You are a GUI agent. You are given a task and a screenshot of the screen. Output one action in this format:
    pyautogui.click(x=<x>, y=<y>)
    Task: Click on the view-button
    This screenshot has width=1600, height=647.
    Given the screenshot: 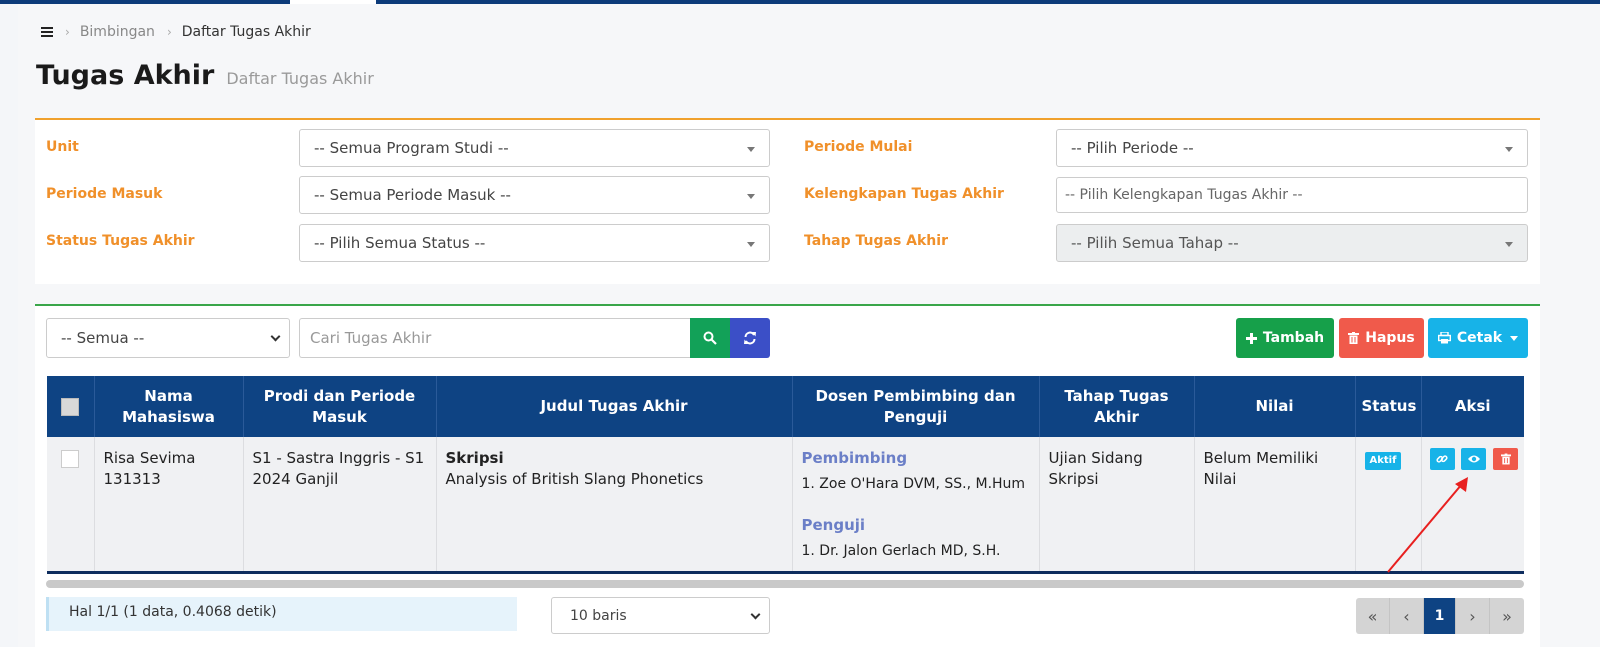 What is the action you would take?
    pyautogui.click(x=1474, y=459)
    